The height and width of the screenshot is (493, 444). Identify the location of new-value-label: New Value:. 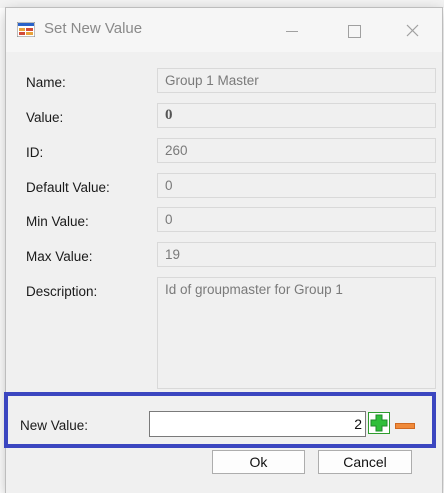
(54, 425).